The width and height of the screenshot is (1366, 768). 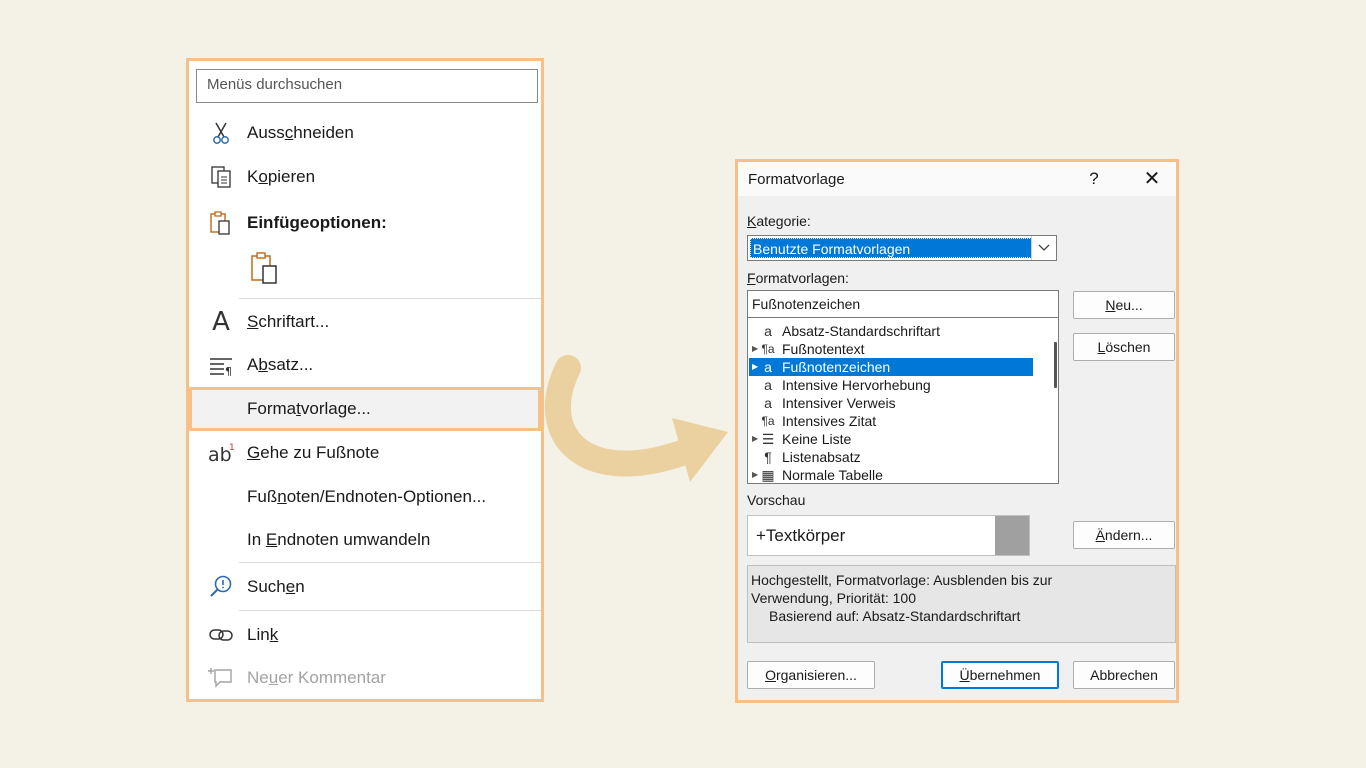 I want to click on copy-icon, so click(x=221, y=177).